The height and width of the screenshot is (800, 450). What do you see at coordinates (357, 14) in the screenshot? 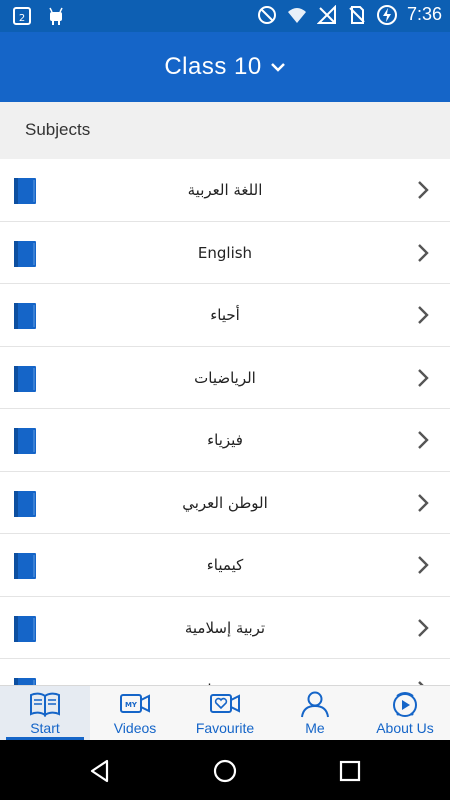
I see `no-sim-icon` at bounding box center [357, 14].